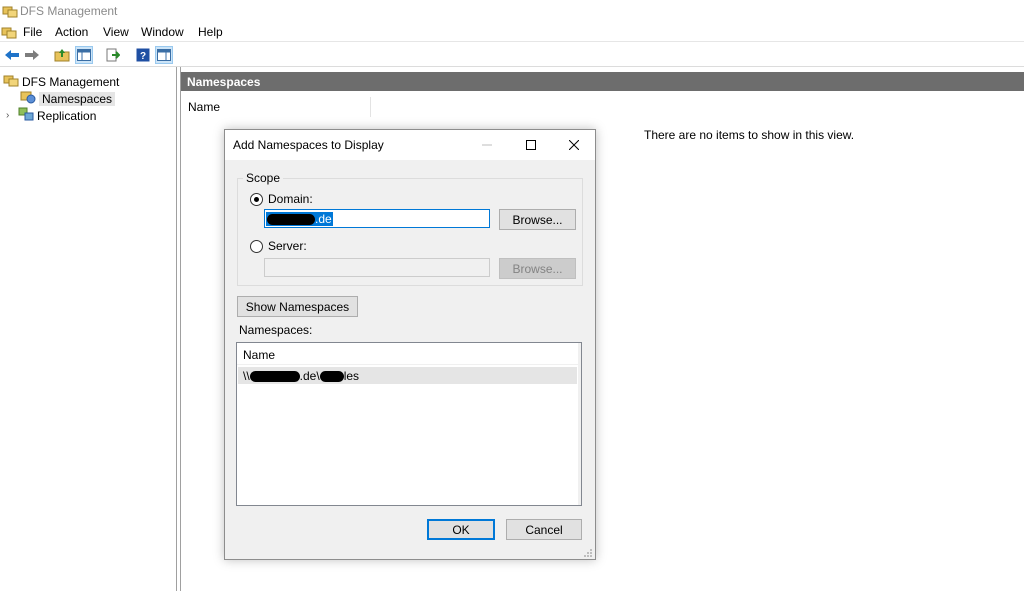 The height and width of the screenshot is (591, 1024). Describe the element at coordinates (377, 218) in the screenshot. I see `domain-input: .de` at that location.